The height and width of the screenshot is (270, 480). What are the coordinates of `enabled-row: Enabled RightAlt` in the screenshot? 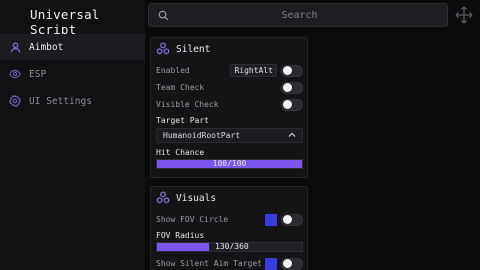 It's located at (229, 70).